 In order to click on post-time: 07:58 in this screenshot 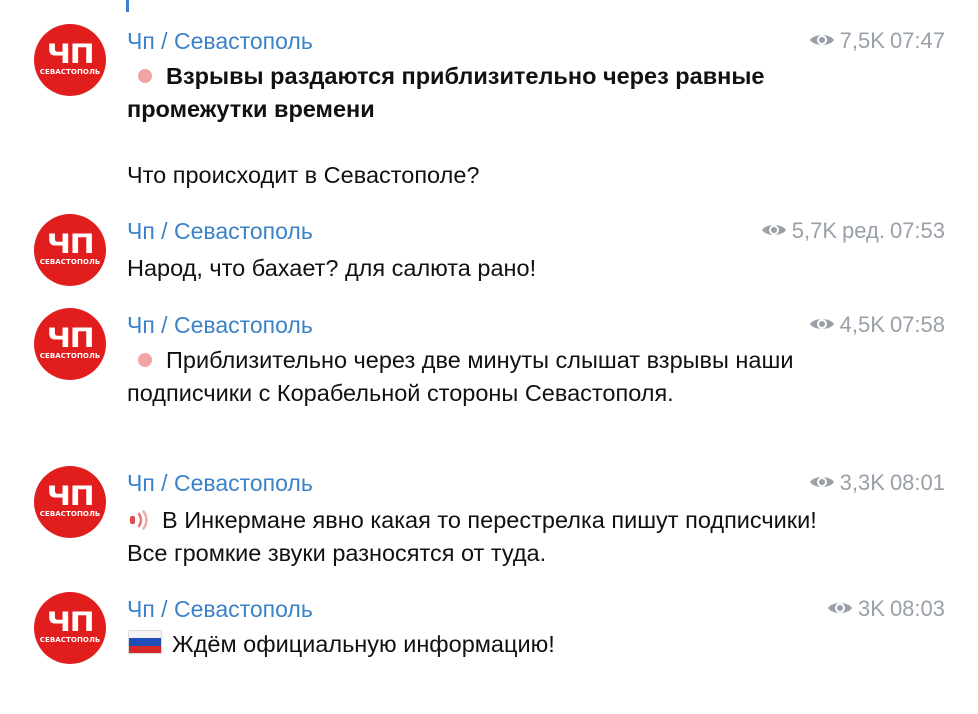, I will do `click(917, 324)`.